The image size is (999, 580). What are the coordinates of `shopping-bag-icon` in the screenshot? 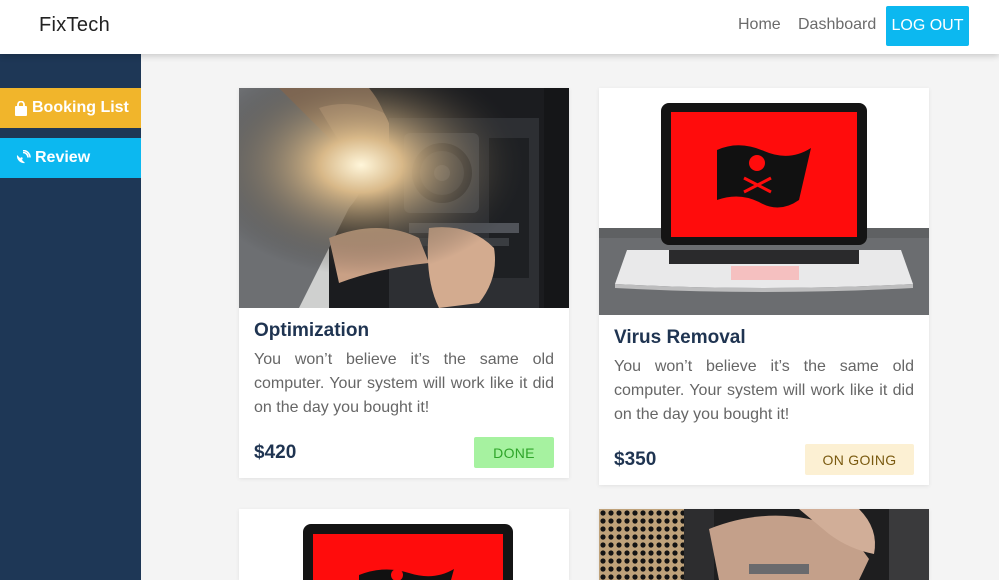 It's located at (21, 108).